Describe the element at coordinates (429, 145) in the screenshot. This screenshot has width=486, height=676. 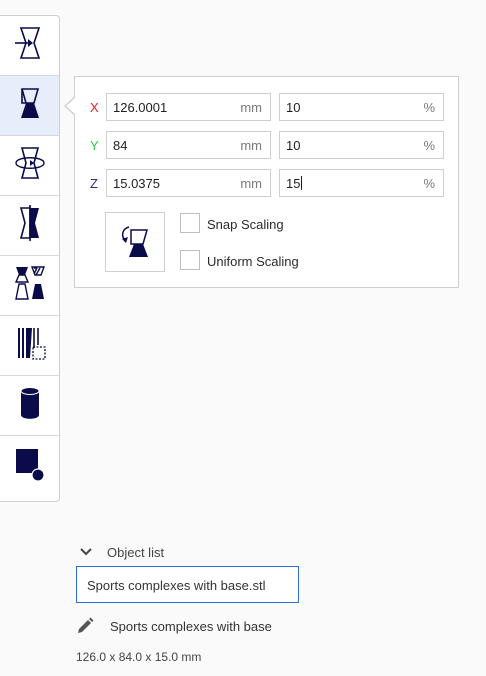
I see `y-percent-unit: %` at that location.